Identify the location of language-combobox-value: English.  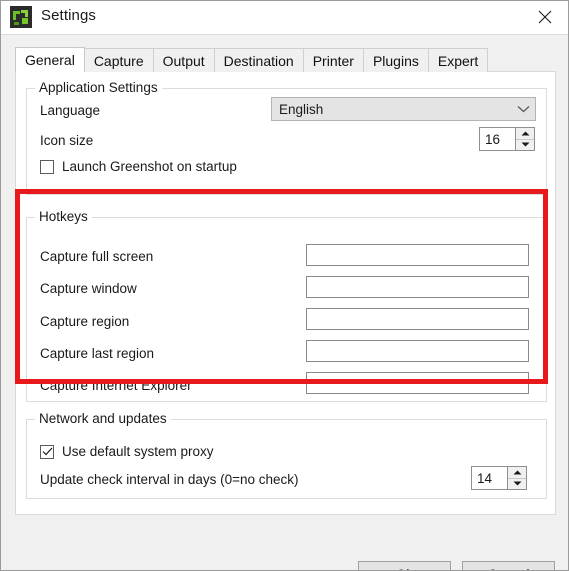
(301, 109).